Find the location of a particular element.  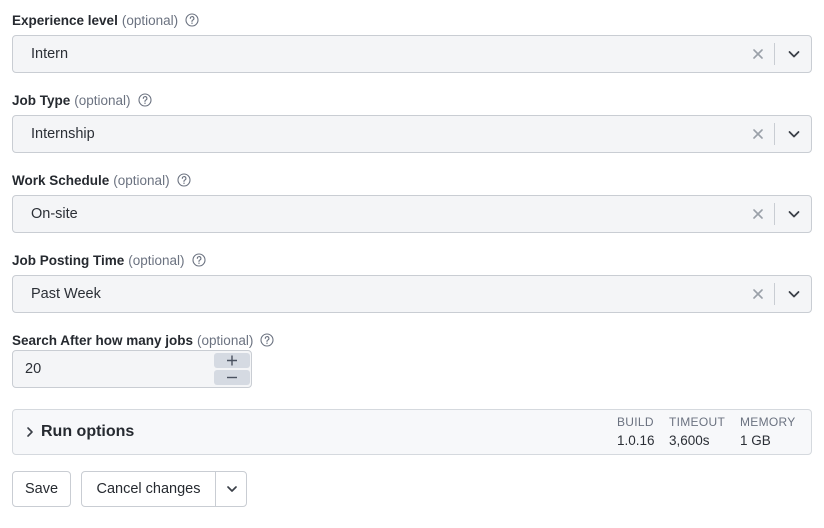

run-options-title: Run options is located at coordinates (87, 432).